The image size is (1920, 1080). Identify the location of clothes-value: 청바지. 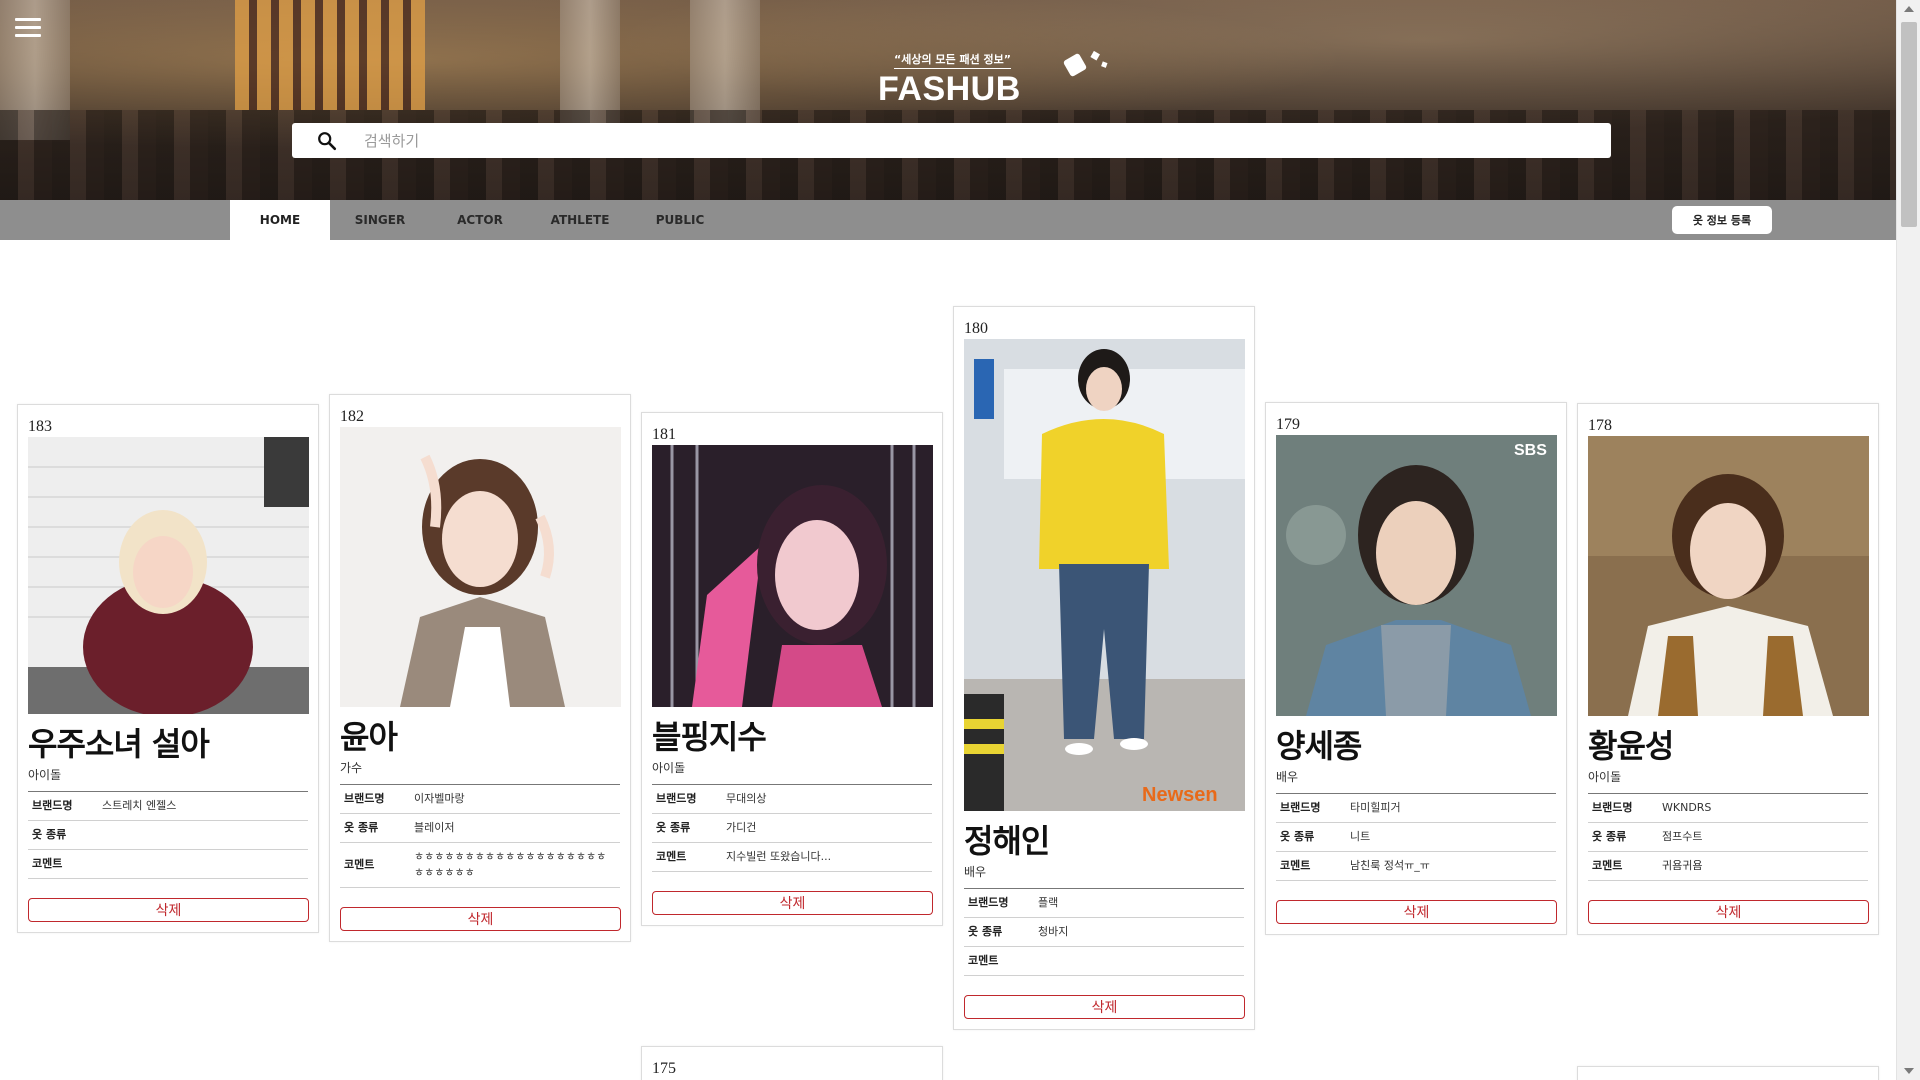
(1139, 932).